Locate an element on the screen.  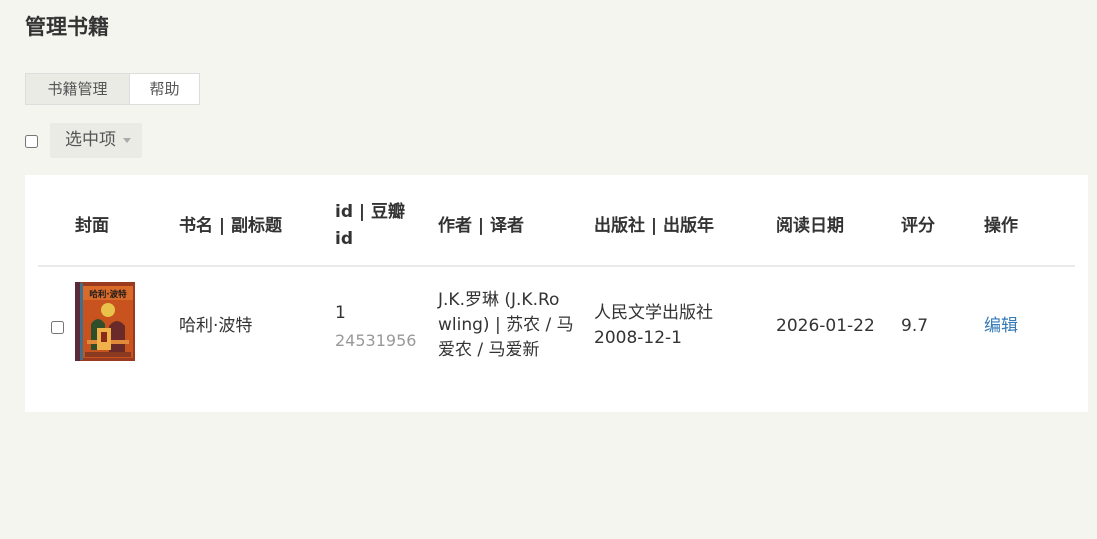
header-id-line1: id | 豆瓣 is located at coordinates (370, 212).